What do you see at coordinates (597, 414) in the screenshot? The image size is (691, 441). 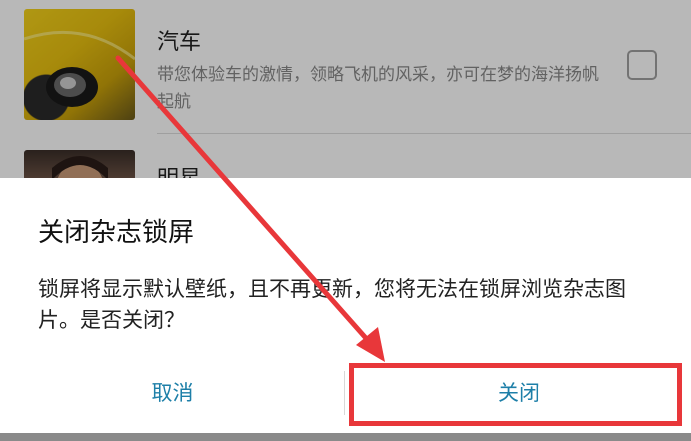 I see `baidu-watermark-url: jingyan.baidu.com` at bounding box center [597, 414].